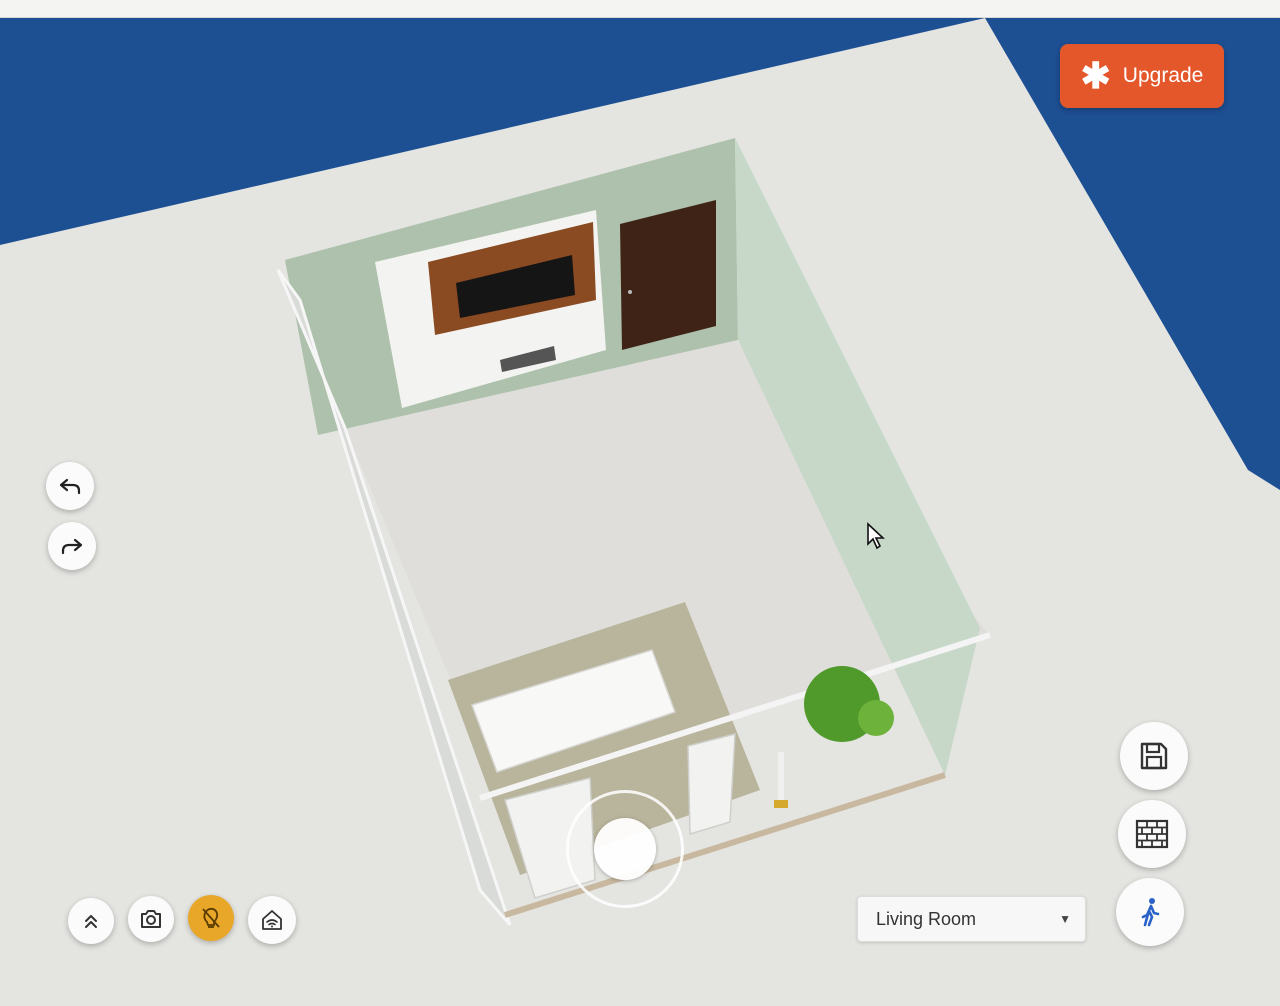  I want to click on upgrade-button: ✱ Upgrade, so click(1142, 76).